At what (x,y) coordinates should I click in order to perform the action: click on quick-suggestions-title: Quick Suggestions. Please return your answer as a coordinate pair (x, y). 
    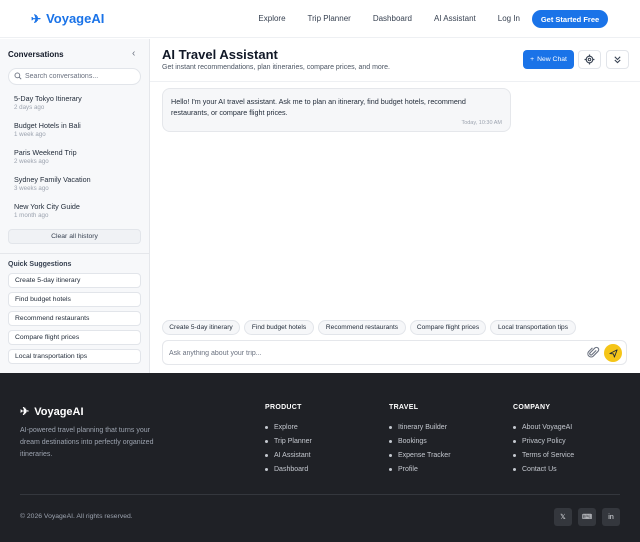
    Looking at the image, I should click on (40, 264).